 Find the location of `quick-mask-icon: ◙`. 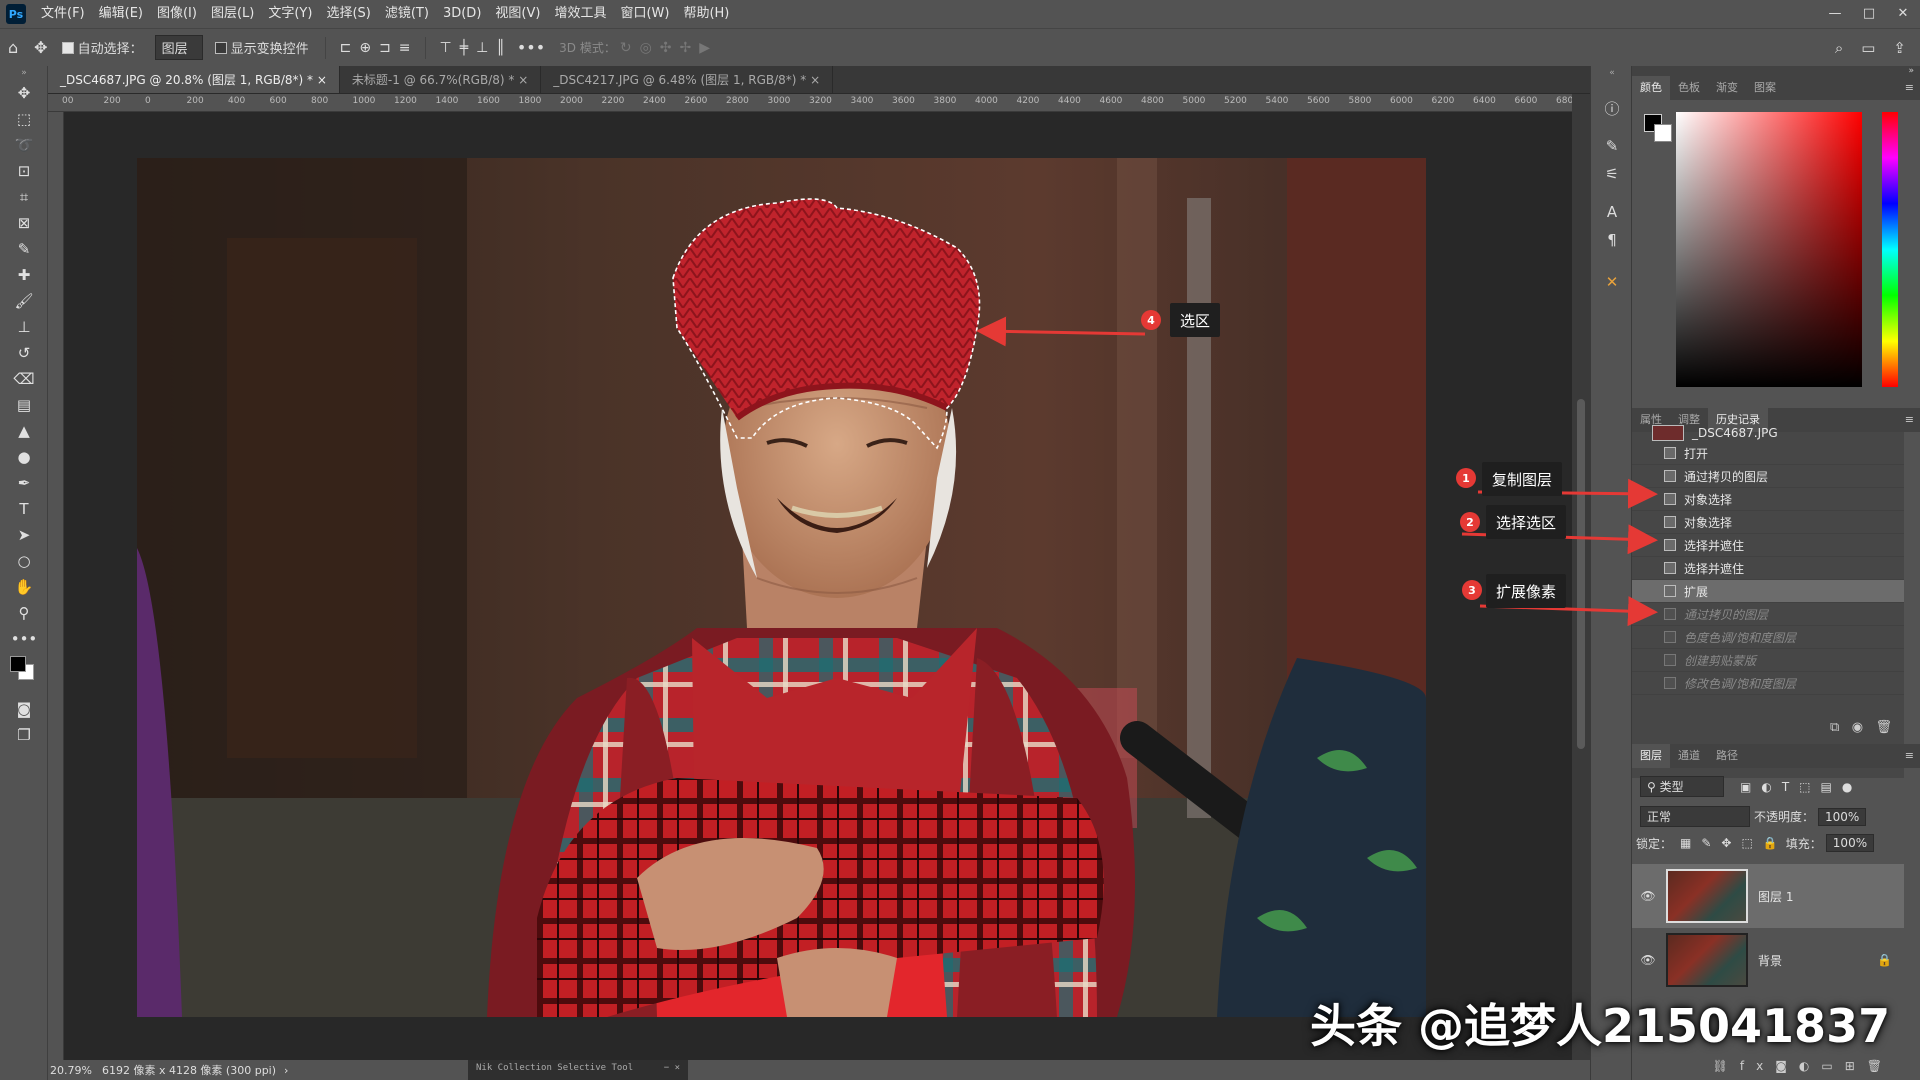

quick-mask-icon: ◙ is located at coordinates (24, 709).